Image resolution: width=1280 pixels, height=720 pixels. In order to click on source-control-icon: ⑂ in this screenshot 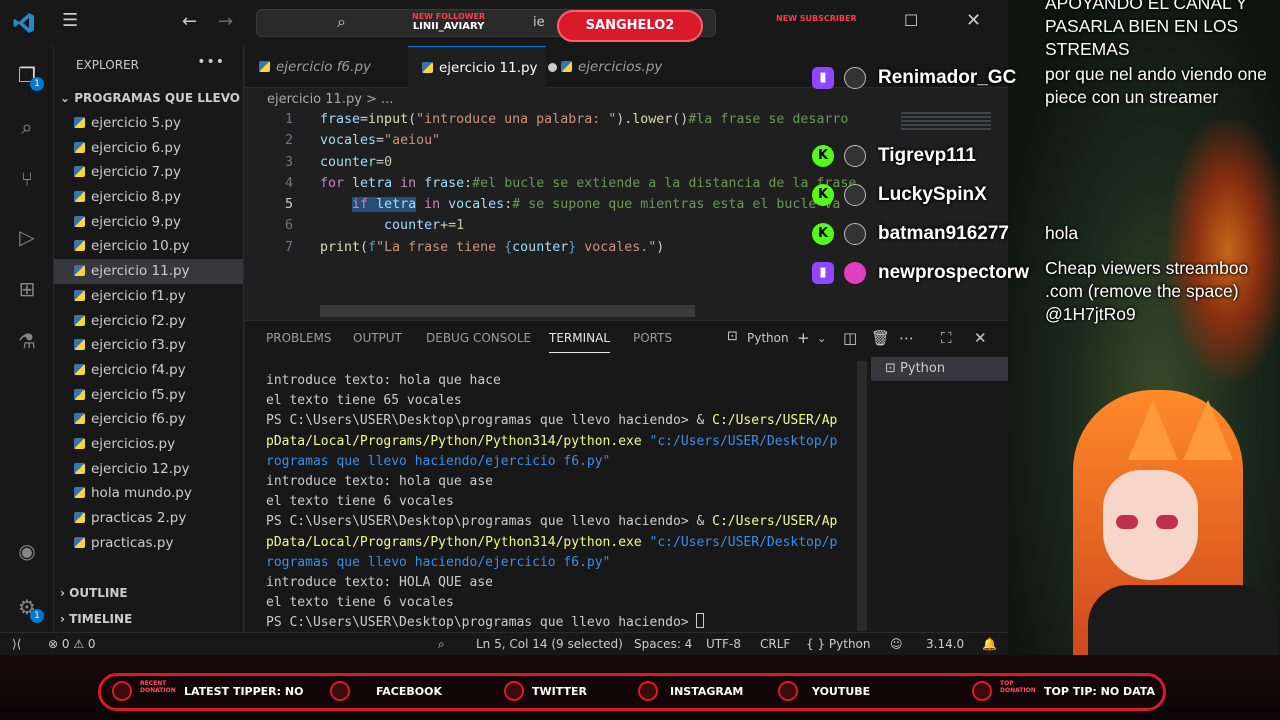, I will do `click(27, 179)`.